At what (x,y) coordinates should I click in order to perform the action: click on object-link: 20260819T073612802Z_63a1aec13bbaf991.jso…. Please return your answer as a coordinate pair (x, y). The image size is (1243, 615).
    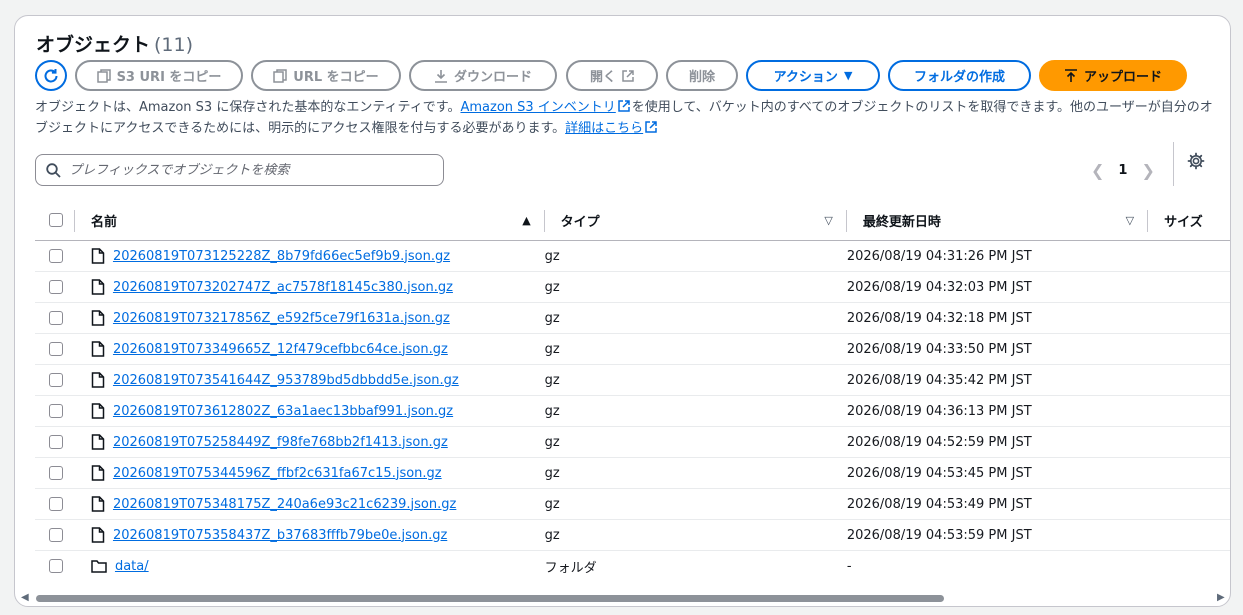
    Looking at the image, I should click on (283, 411).